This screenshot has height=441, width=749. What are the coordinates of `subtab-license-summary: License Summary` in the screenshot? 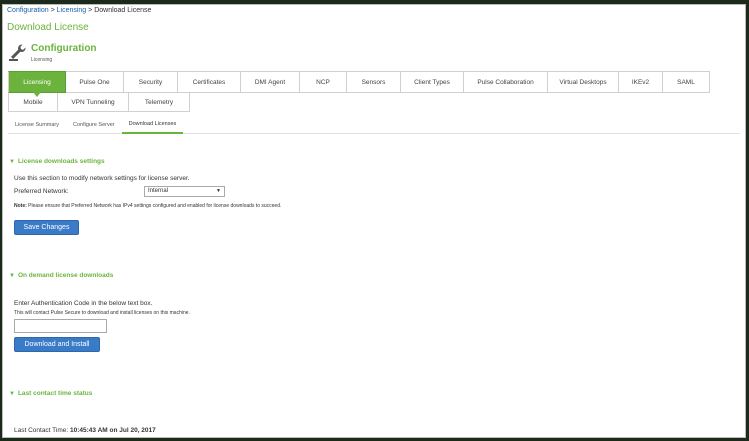 It's located at (37, 125).